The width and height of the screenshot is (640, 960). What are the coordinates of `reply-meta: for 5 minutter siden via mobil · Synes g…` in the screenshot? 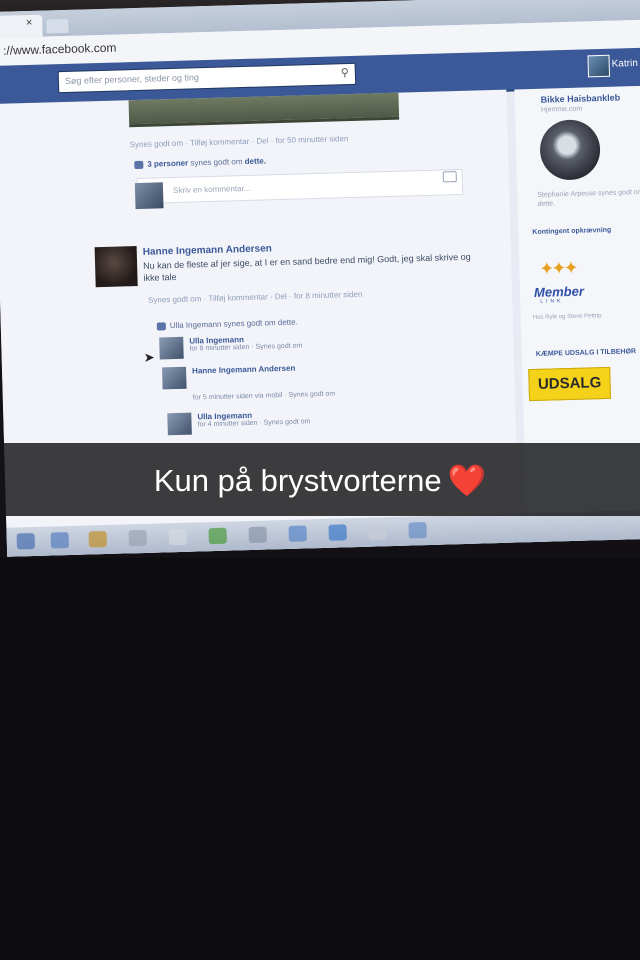 It's located at (264, 396).